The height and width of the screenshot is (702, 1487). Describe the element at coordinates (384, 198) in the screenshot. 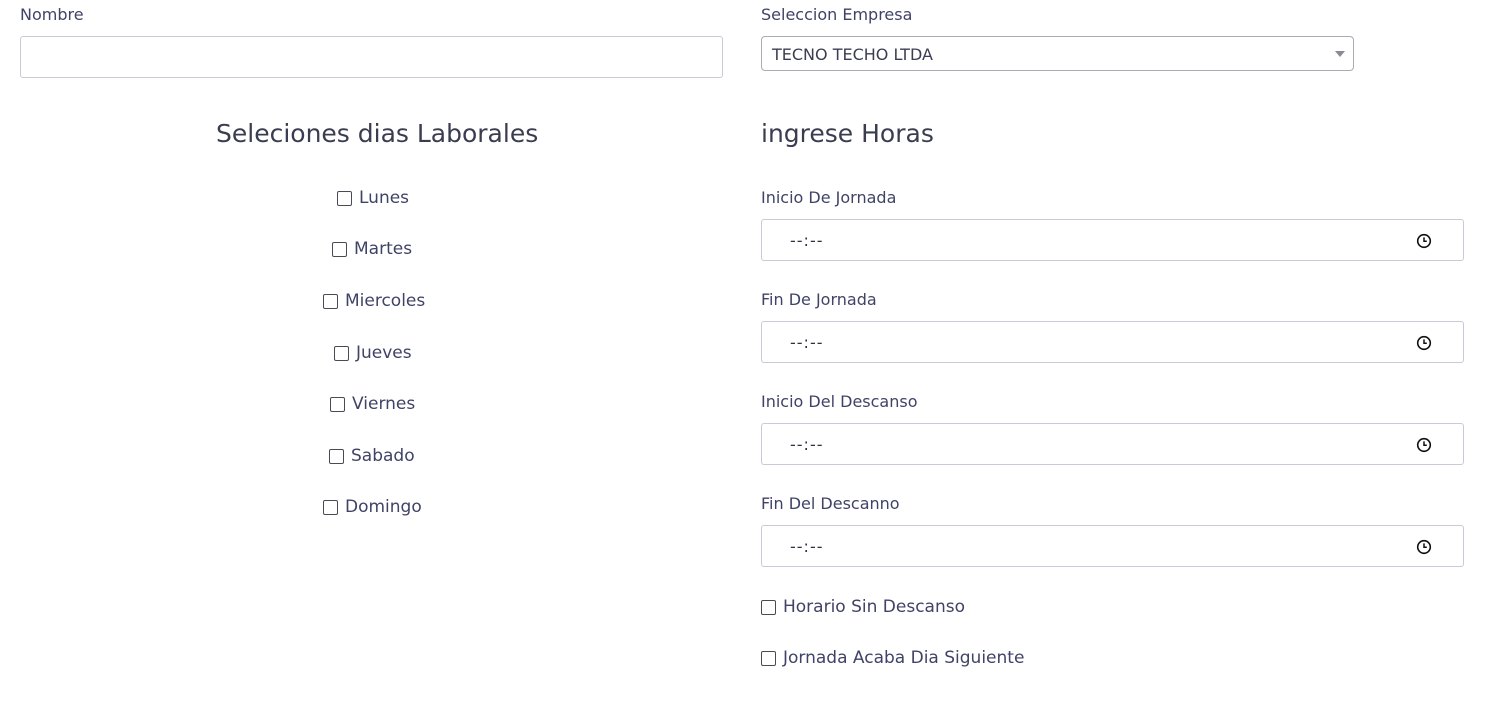

I see `checkbox-label-lunes: Lunes` at that location.